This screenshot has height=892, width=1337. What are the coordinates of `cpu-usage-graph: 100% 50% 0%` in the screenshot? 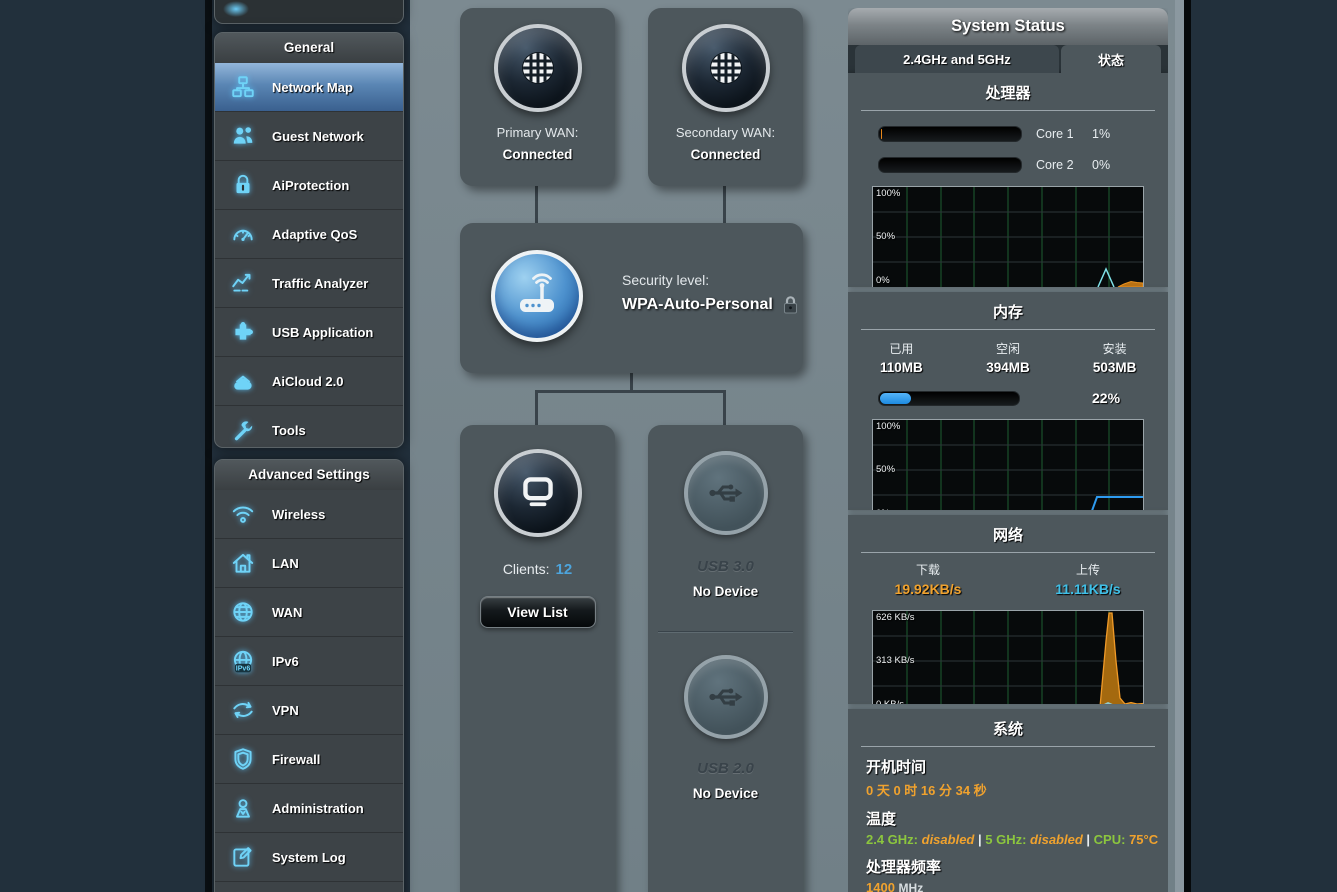 It's located at (1008, 236).